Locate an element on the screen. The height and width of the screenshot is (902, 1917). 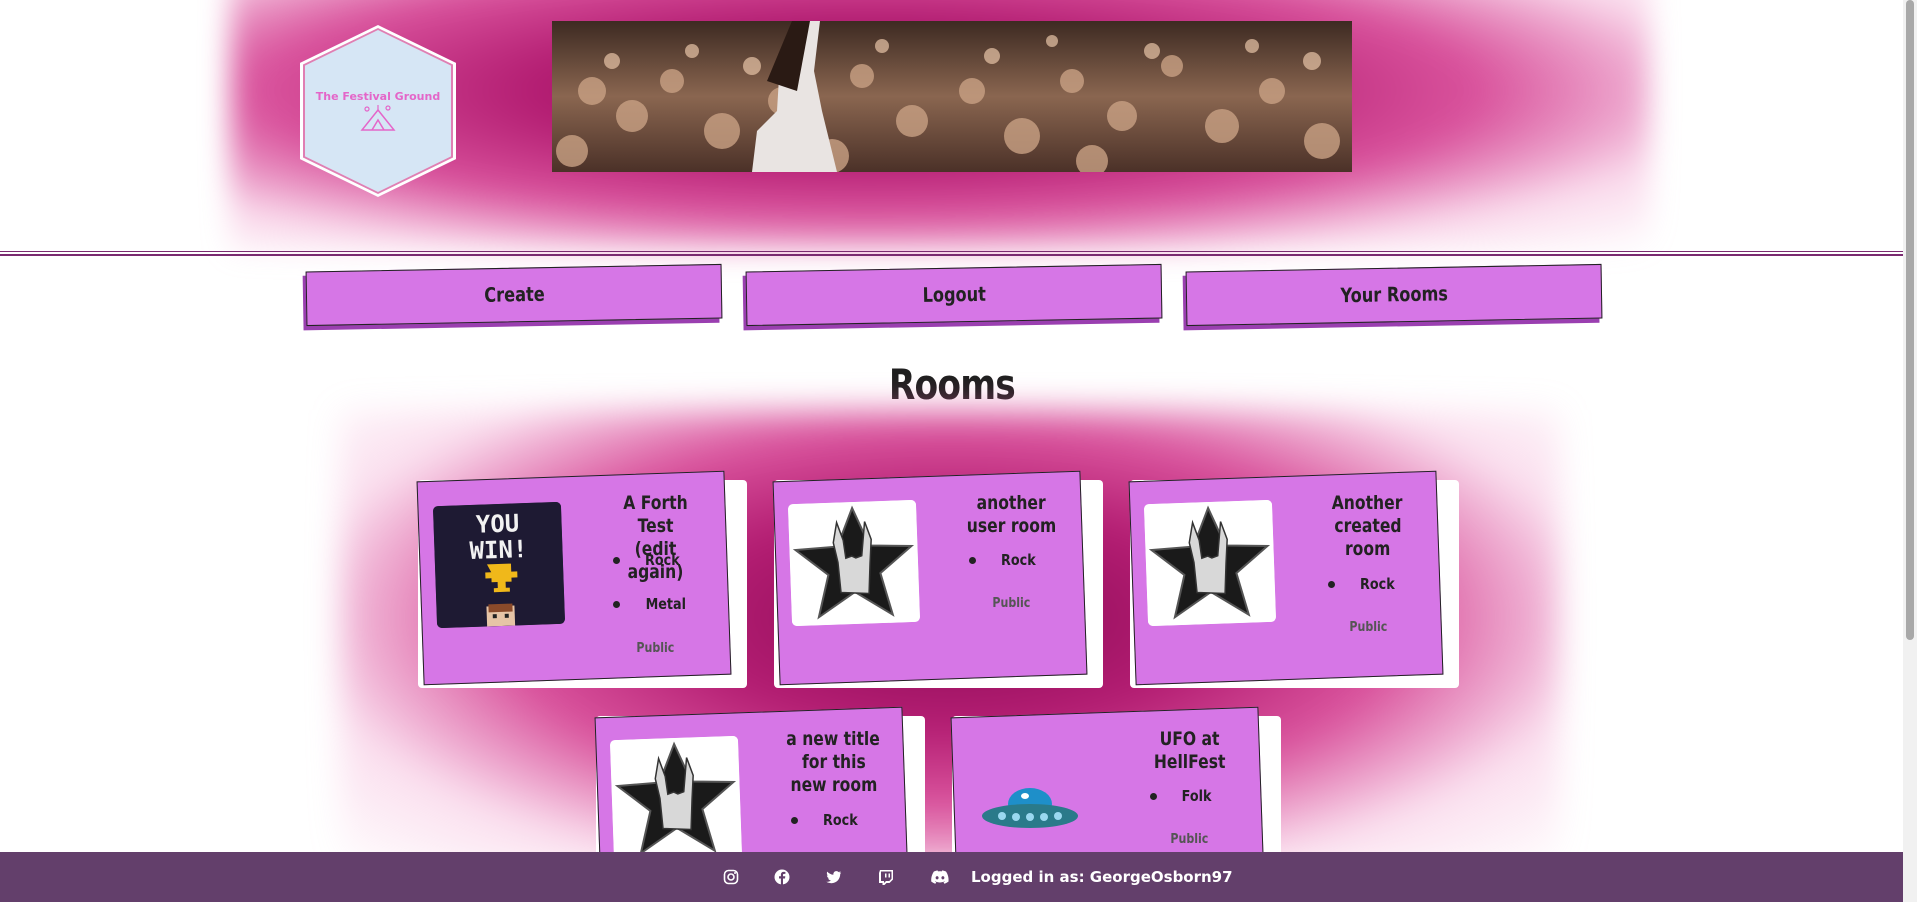
room-title: another user room is located at coordinates (1011, 514).